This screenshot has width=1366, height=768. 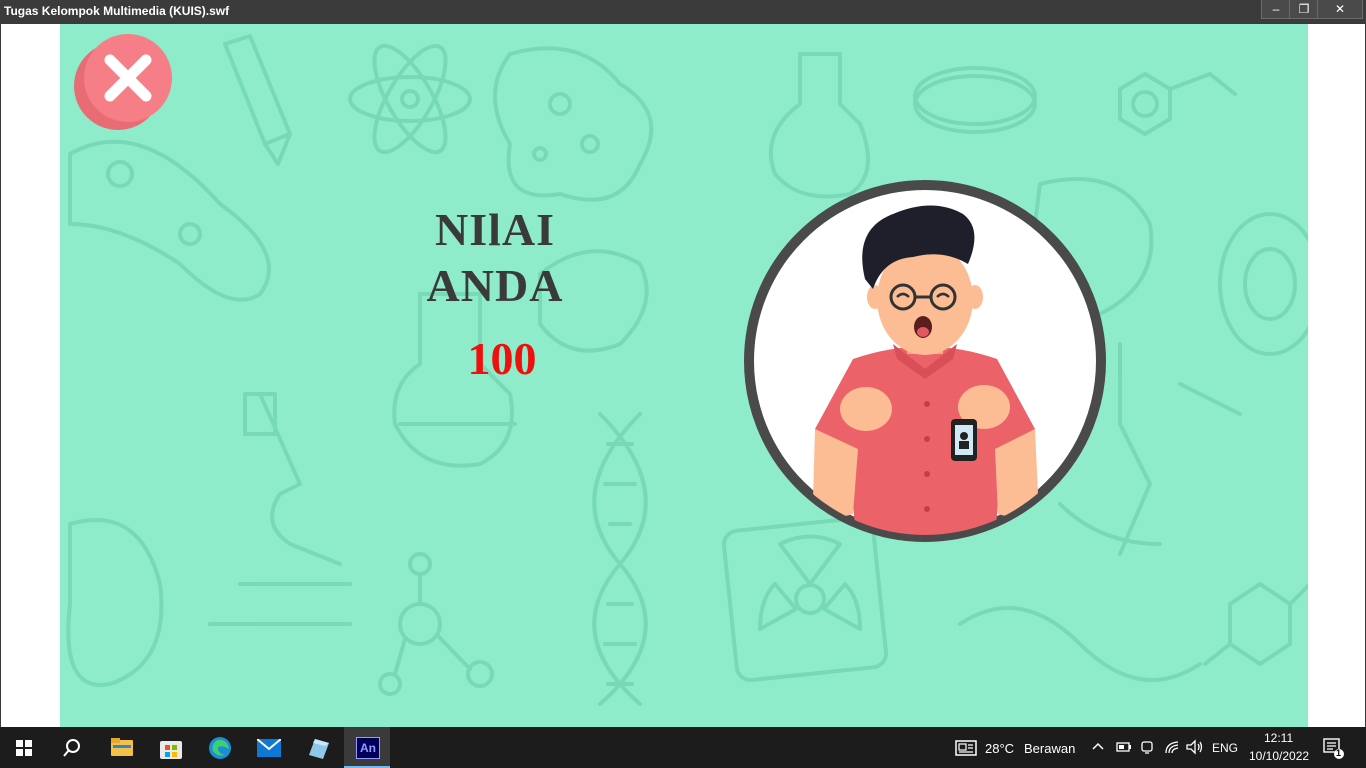 What do you see at coordinates (1098, 746) in the screenshot?
I see `chevron-up-icon` at bounding box center [1098, 746].